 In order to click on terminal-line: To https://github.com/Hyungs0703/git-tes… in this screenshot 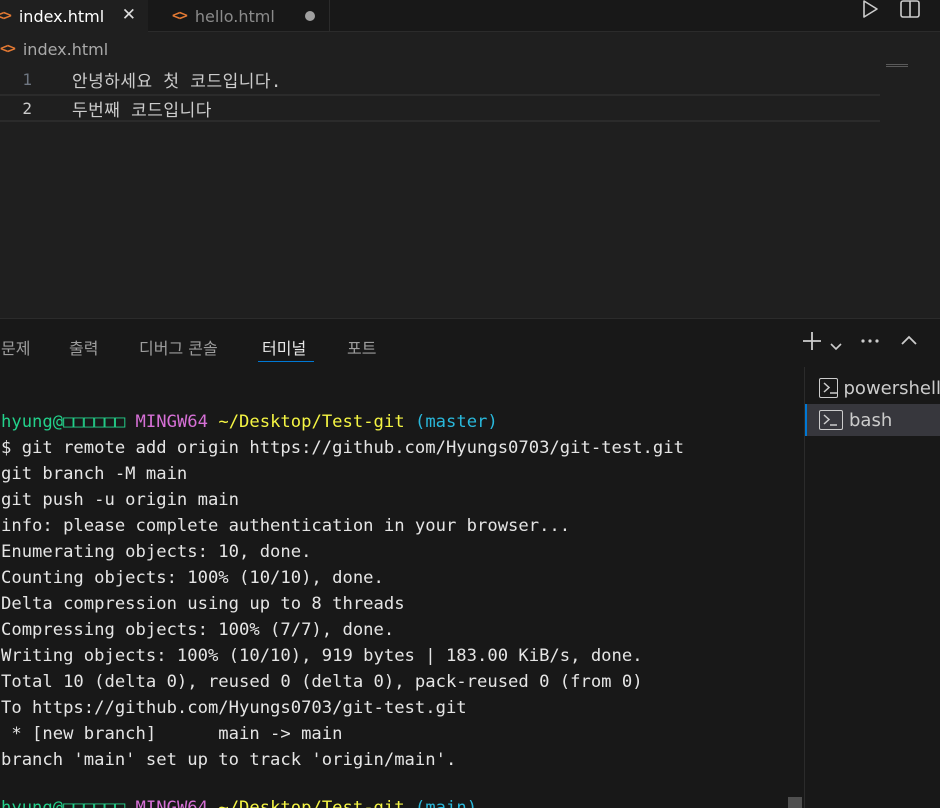, I will do `click(234, 708)`.